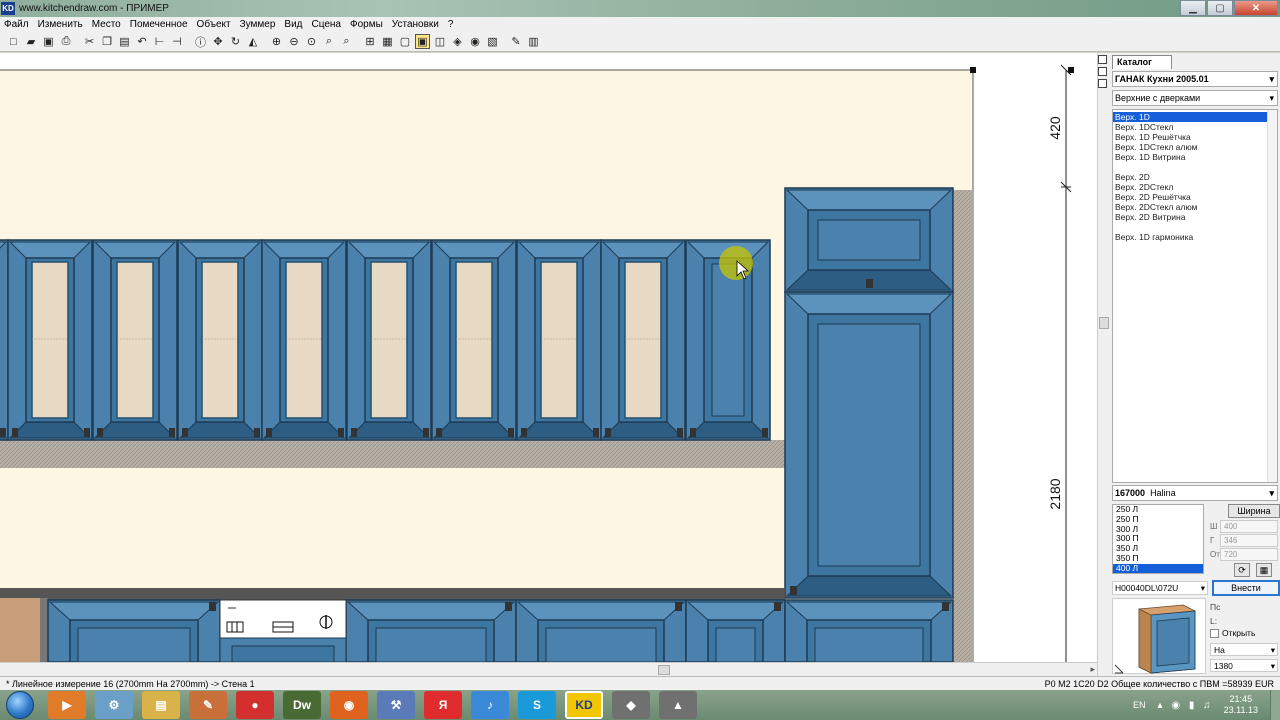 The height and width of the screenshot is (720, 1280). What do you see at coordinates (1195, 98) in the screenshot?
I see `family-select: Верхние с дверками` at bounding box center [1195, 98].